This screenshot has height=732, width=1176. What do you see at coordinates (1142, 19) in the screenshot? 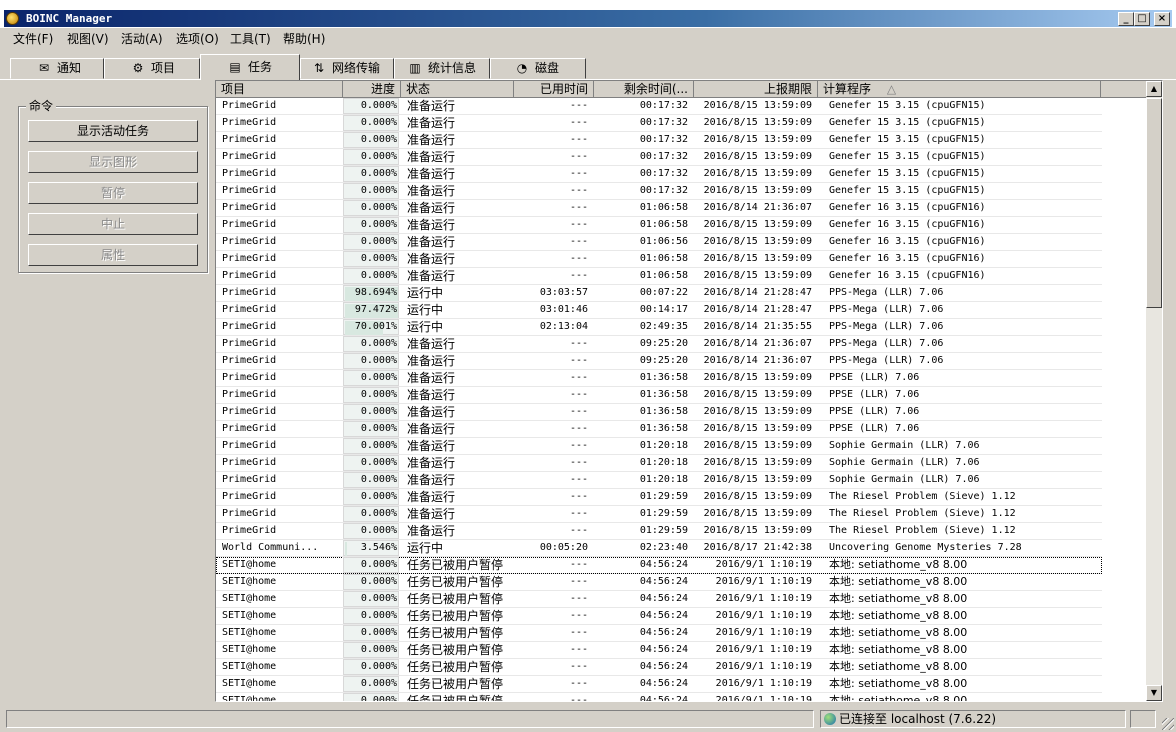
I see `maximize-button: □` at bounding box center [1142, 19].